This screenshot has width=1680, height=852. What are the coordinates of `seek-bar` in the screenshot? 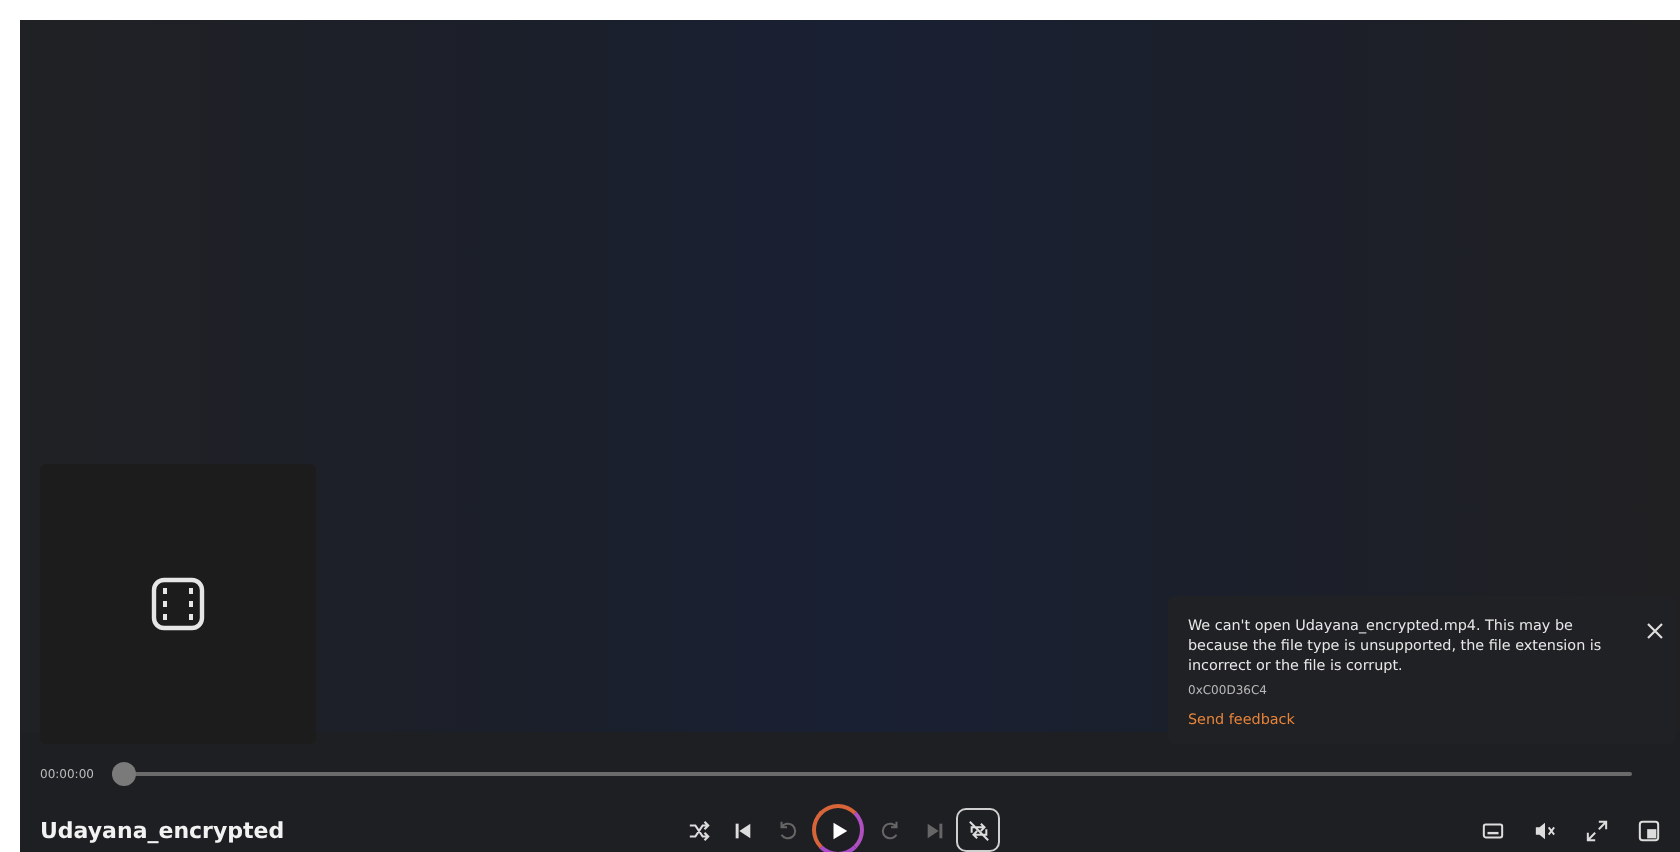 It's located at (872, 774).